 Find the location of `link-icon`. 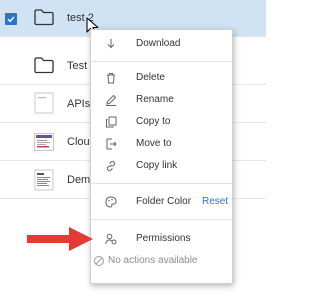

link-icon is located at coordinates (111, 166).